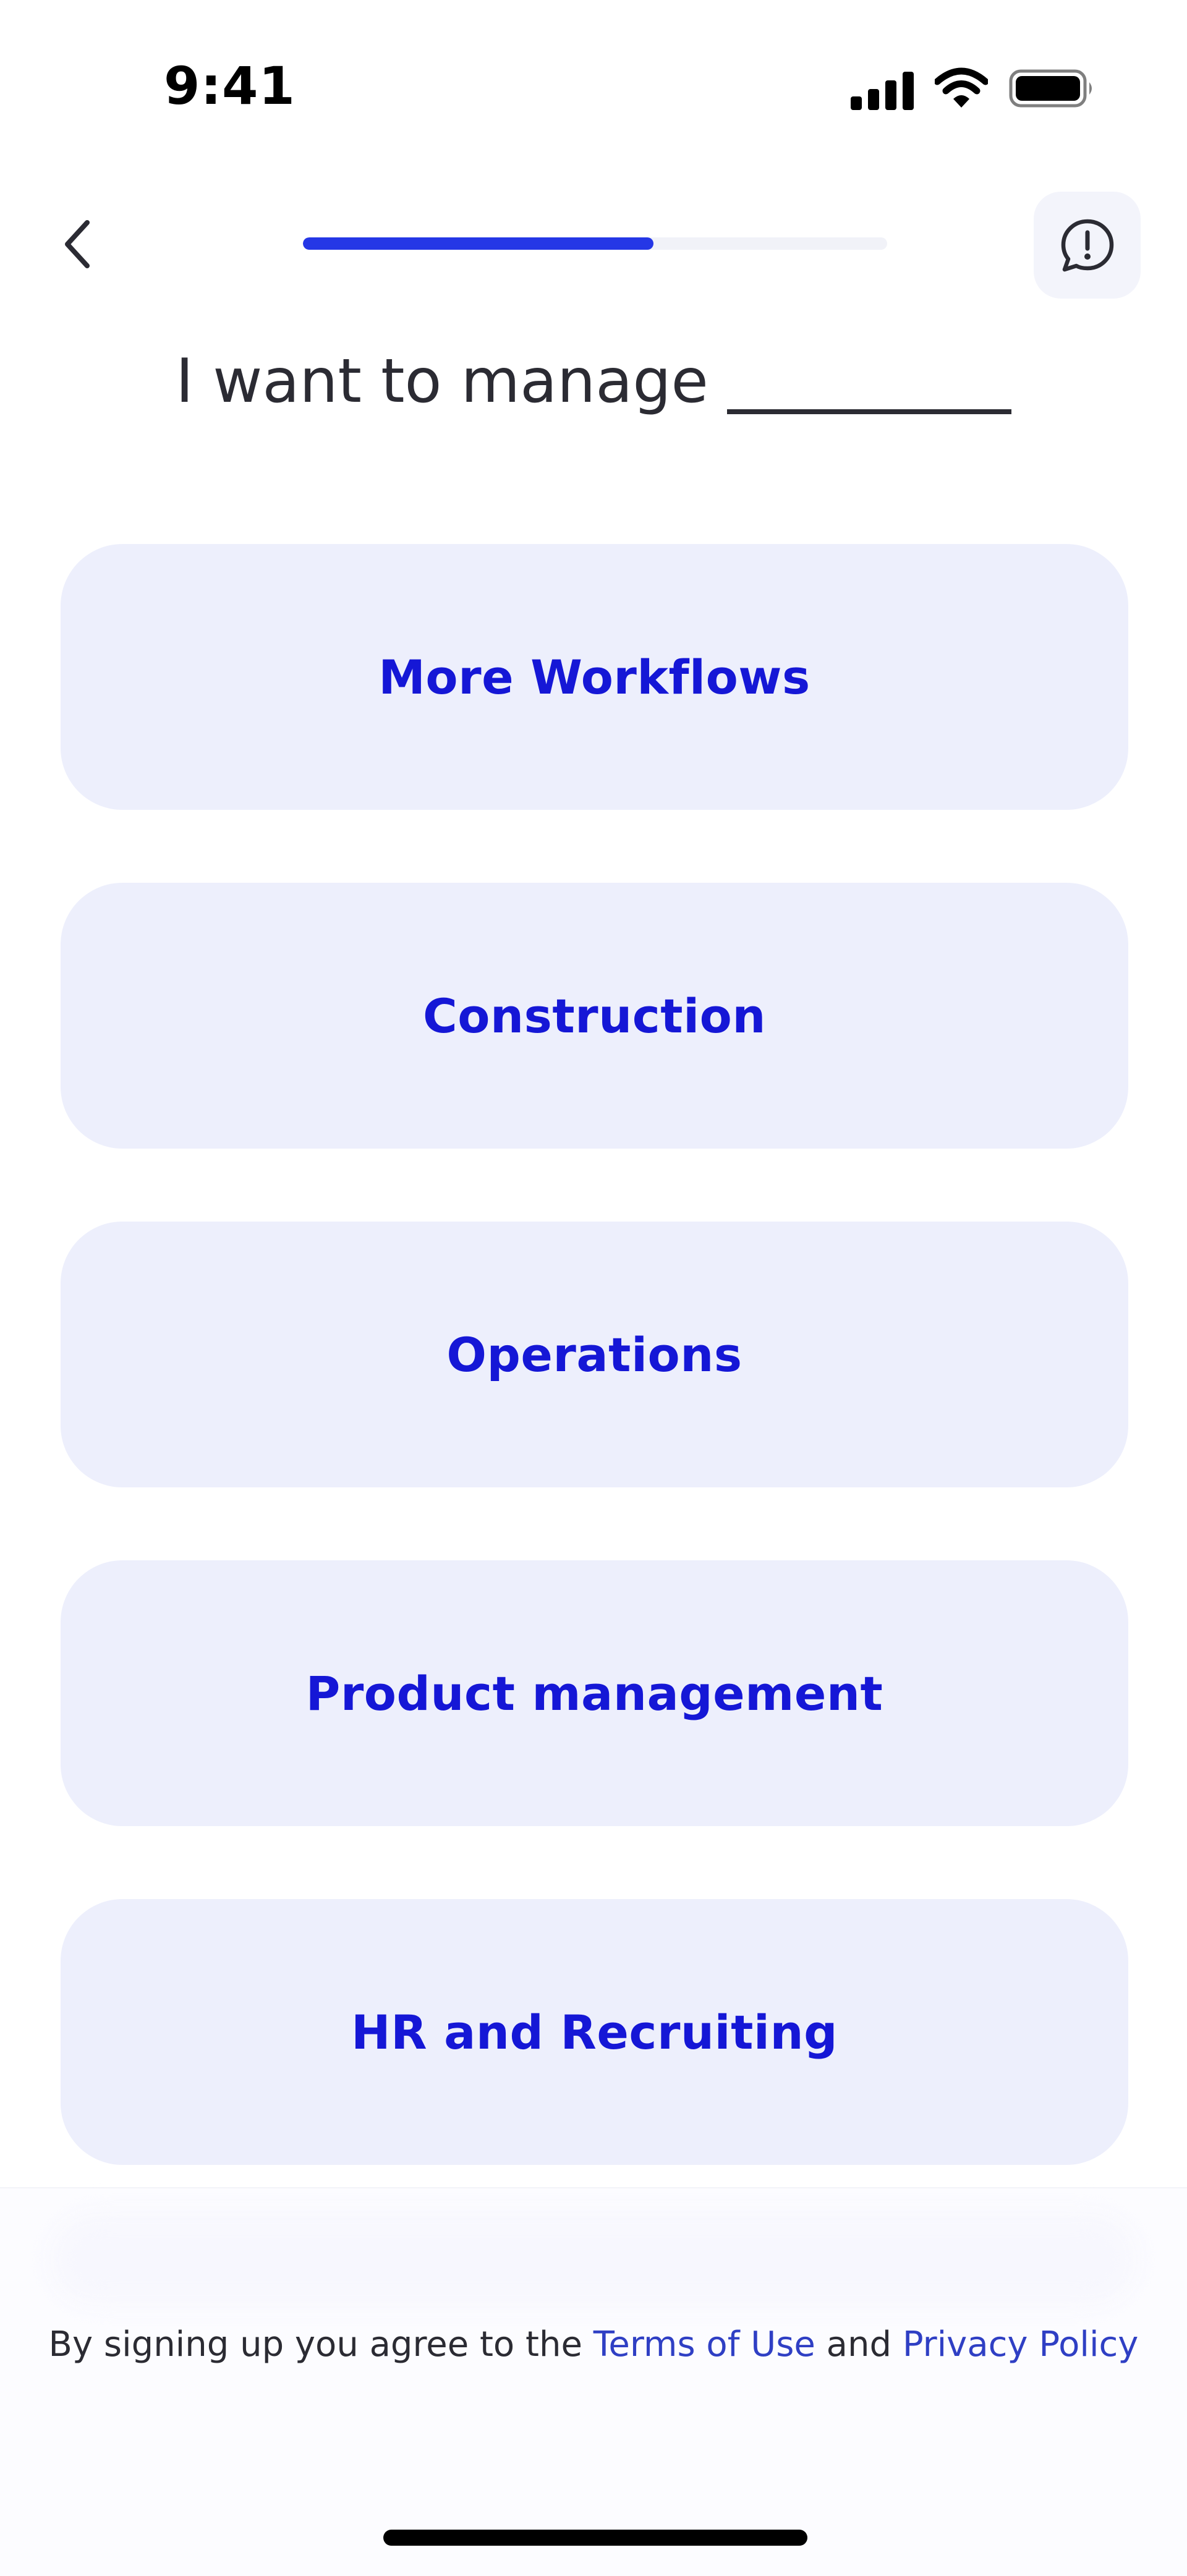 This screenshot has width=1187, height=2576. I want to click on option-label: Product management, so click(594, 1693).